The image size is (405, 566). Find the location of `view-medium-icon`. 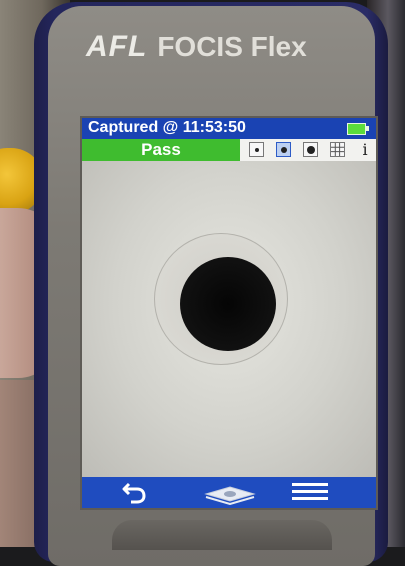

view-medium-icon is located at coordinates (283, 149).